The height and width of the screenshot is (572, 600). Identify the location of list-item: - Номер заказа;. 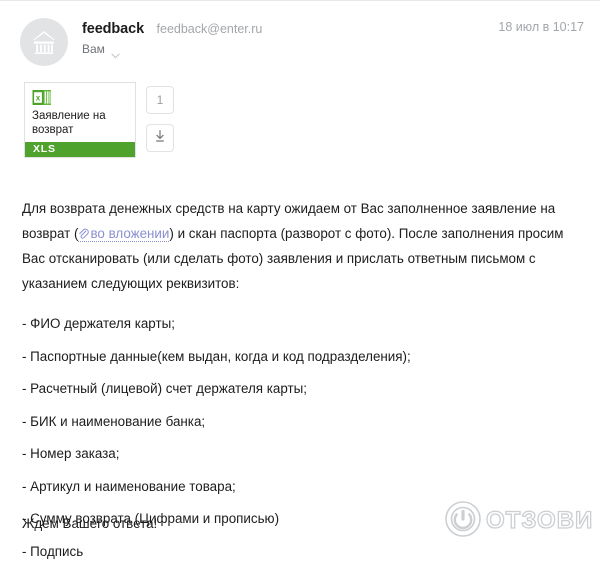
(71, 453).